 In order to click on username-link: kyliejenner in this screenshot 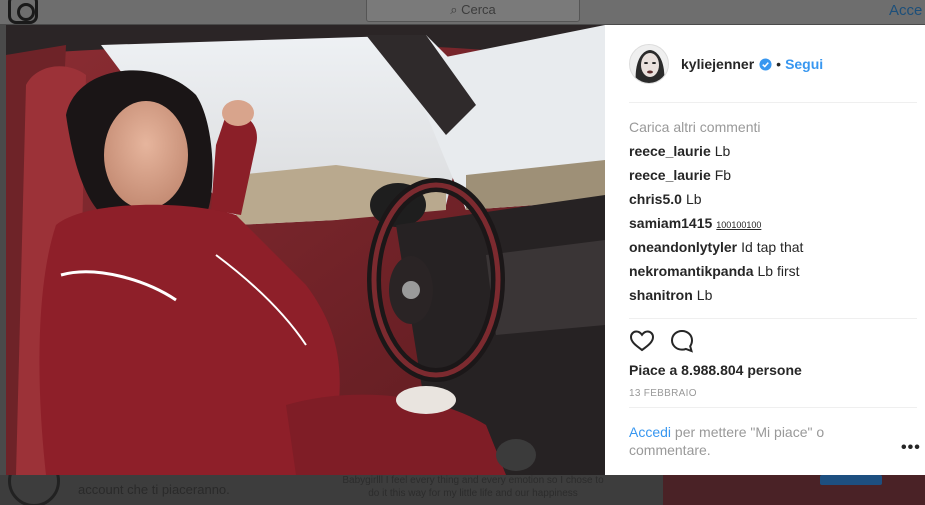, I will do `click(717, 64)`.